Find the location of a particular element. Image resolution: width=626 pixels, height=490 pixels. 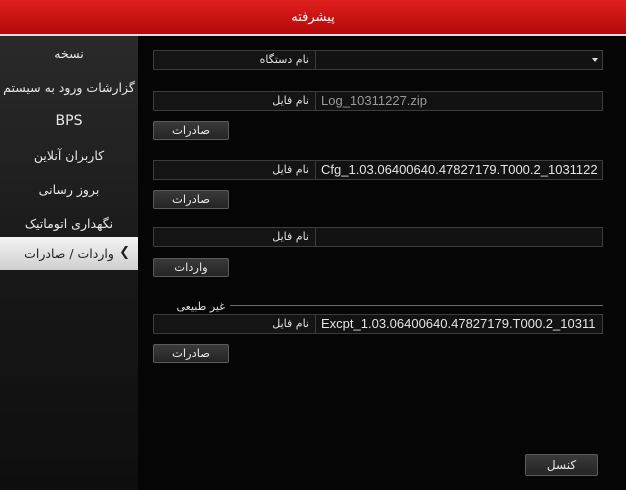

sidebar-item-login-logs: گزارشات ورود به سیستم is located at coordinates (69, 87).